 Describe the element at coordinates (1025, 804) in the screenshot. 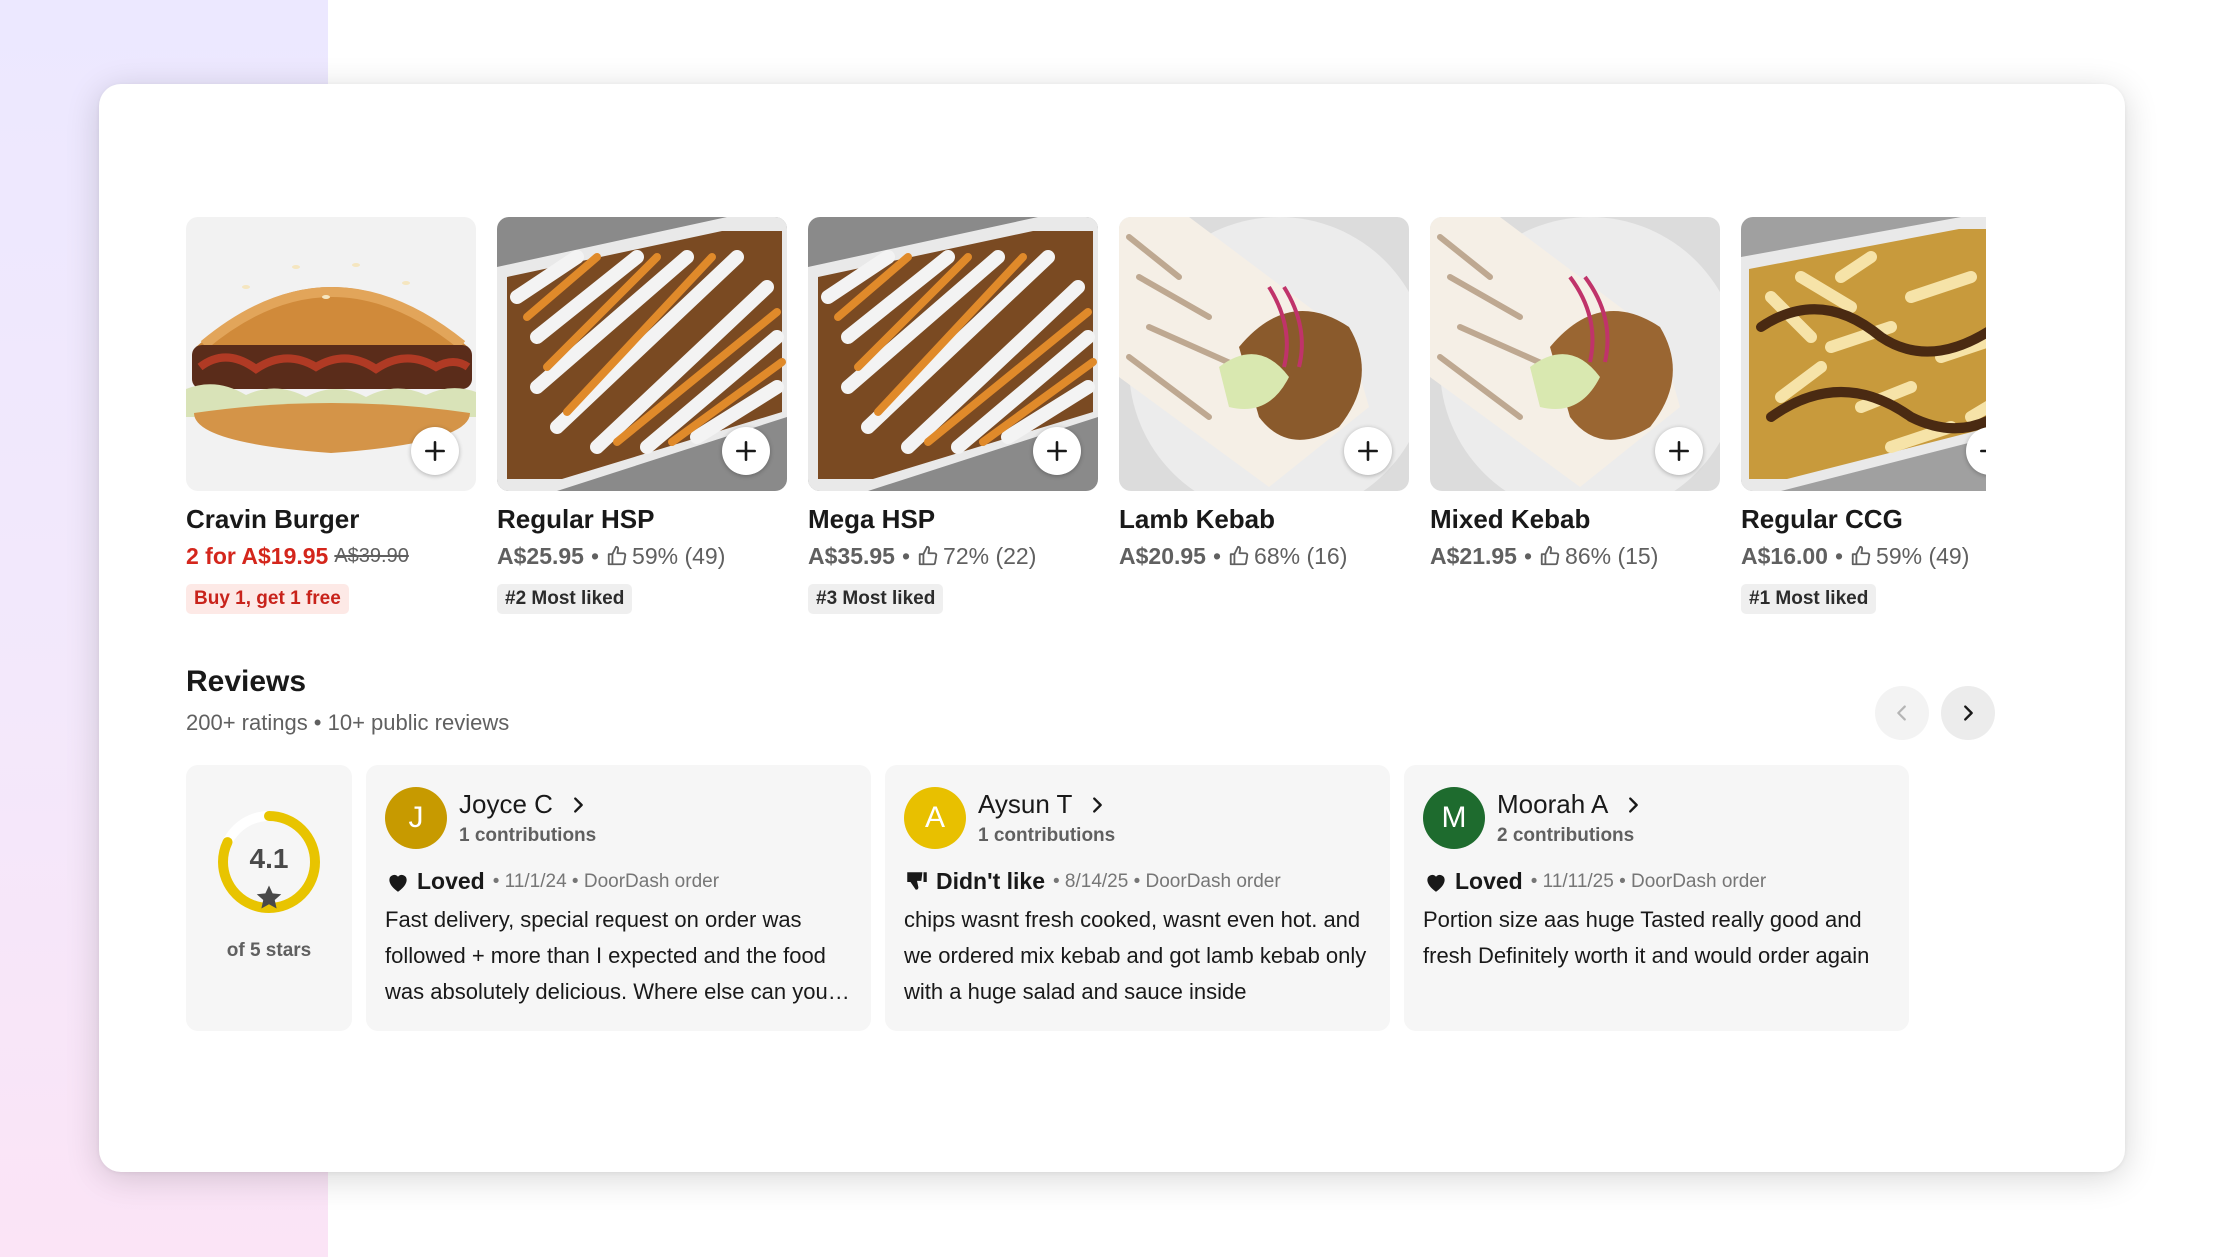

I see `reviewer-name: Aysun T` at that location.